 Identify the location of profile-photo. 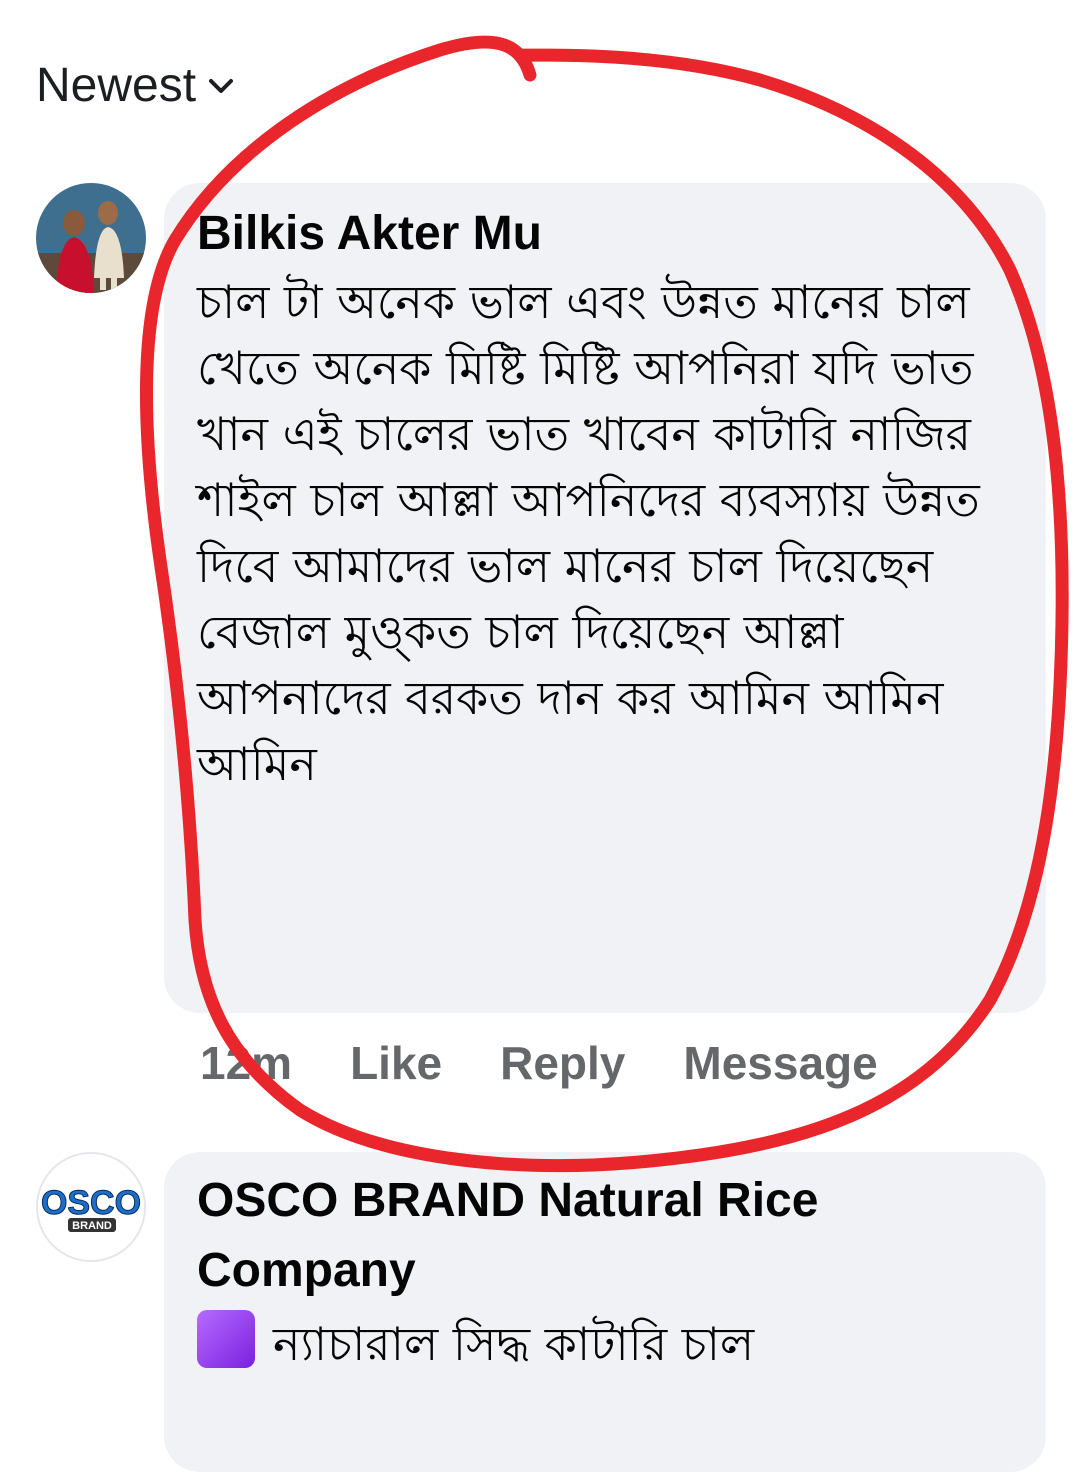
(91, 238).